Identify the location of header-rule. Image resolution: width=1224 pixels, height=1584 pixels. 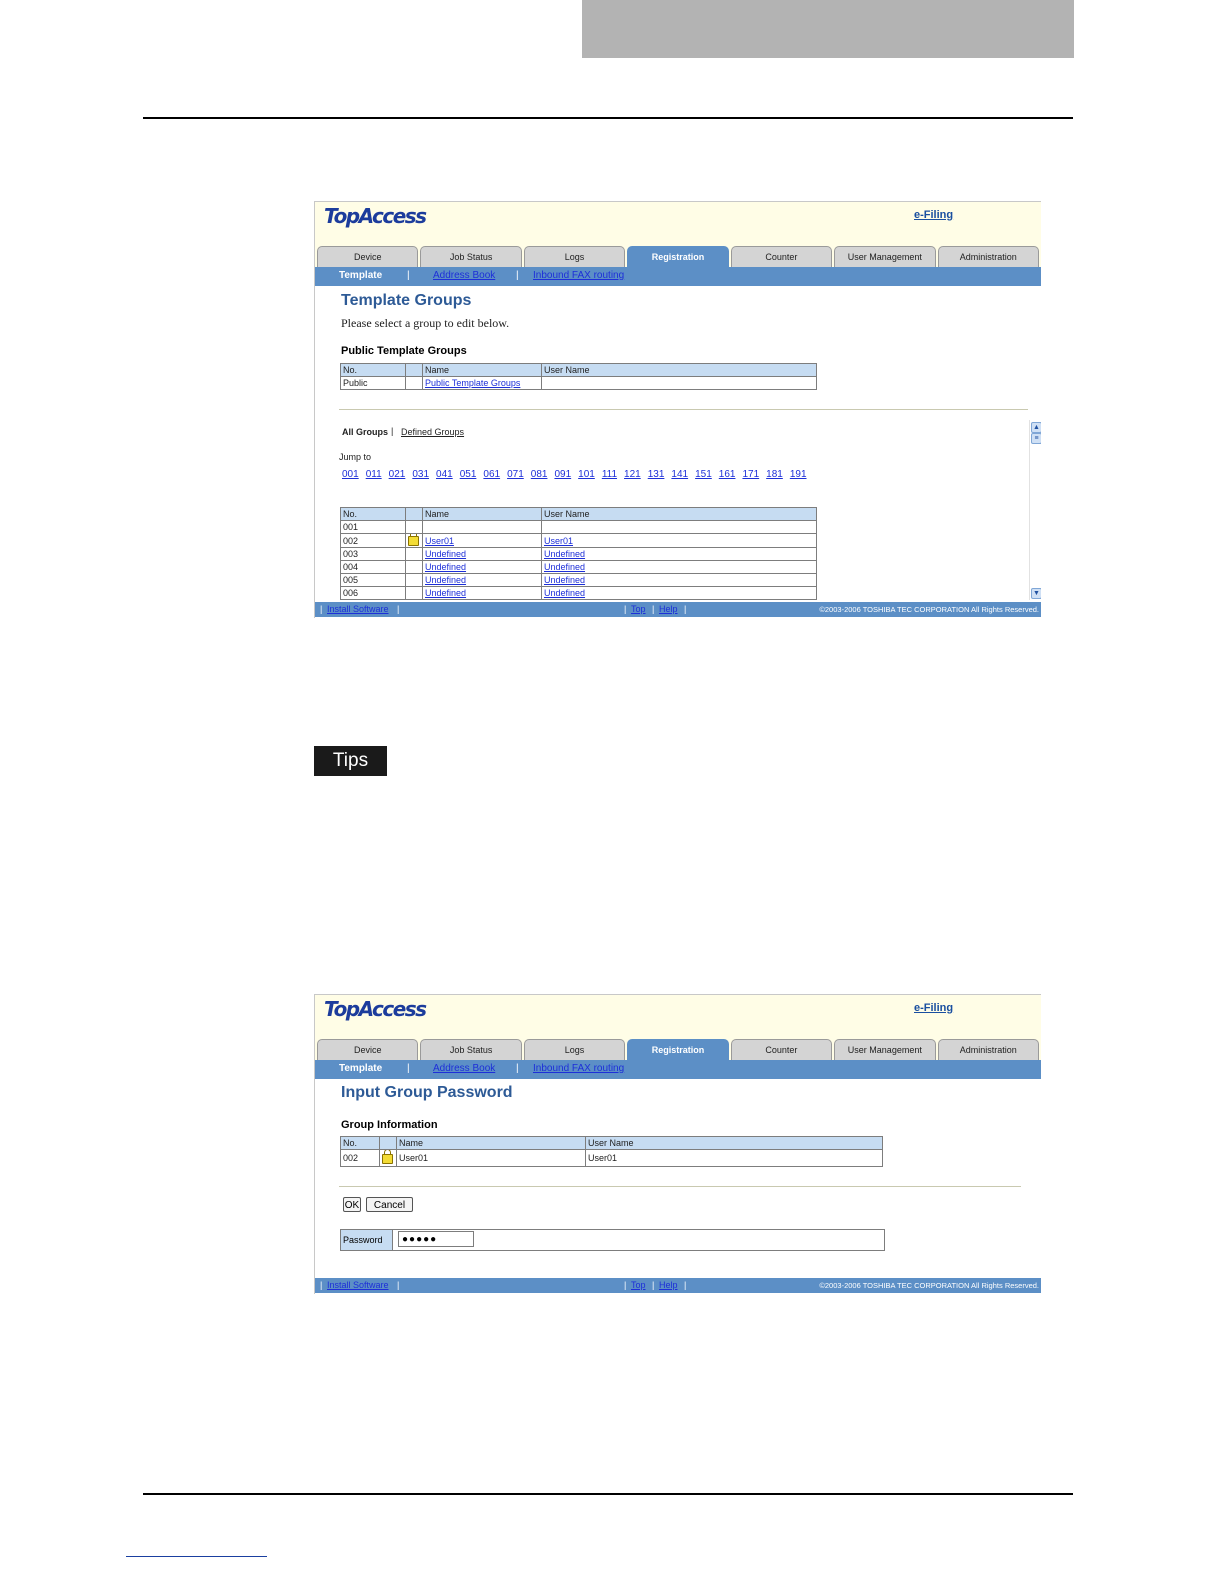
(608, 118).